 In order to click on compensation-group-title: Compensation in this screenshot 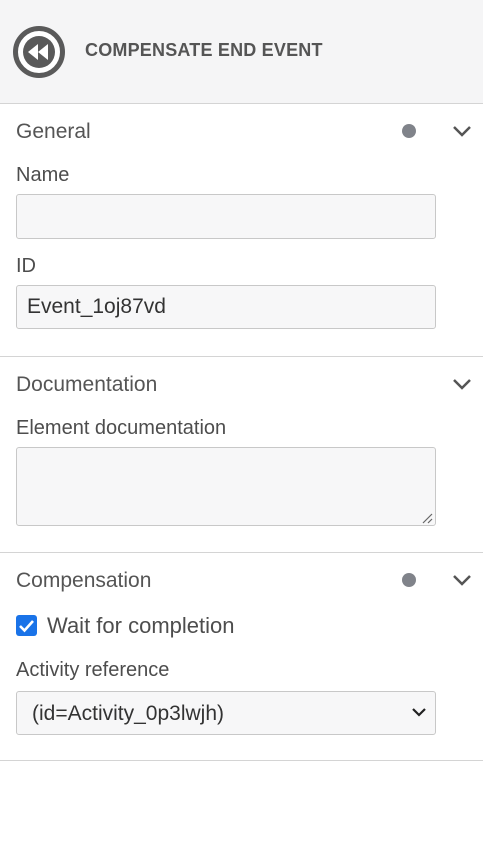, I will do `click(83, 581)`.